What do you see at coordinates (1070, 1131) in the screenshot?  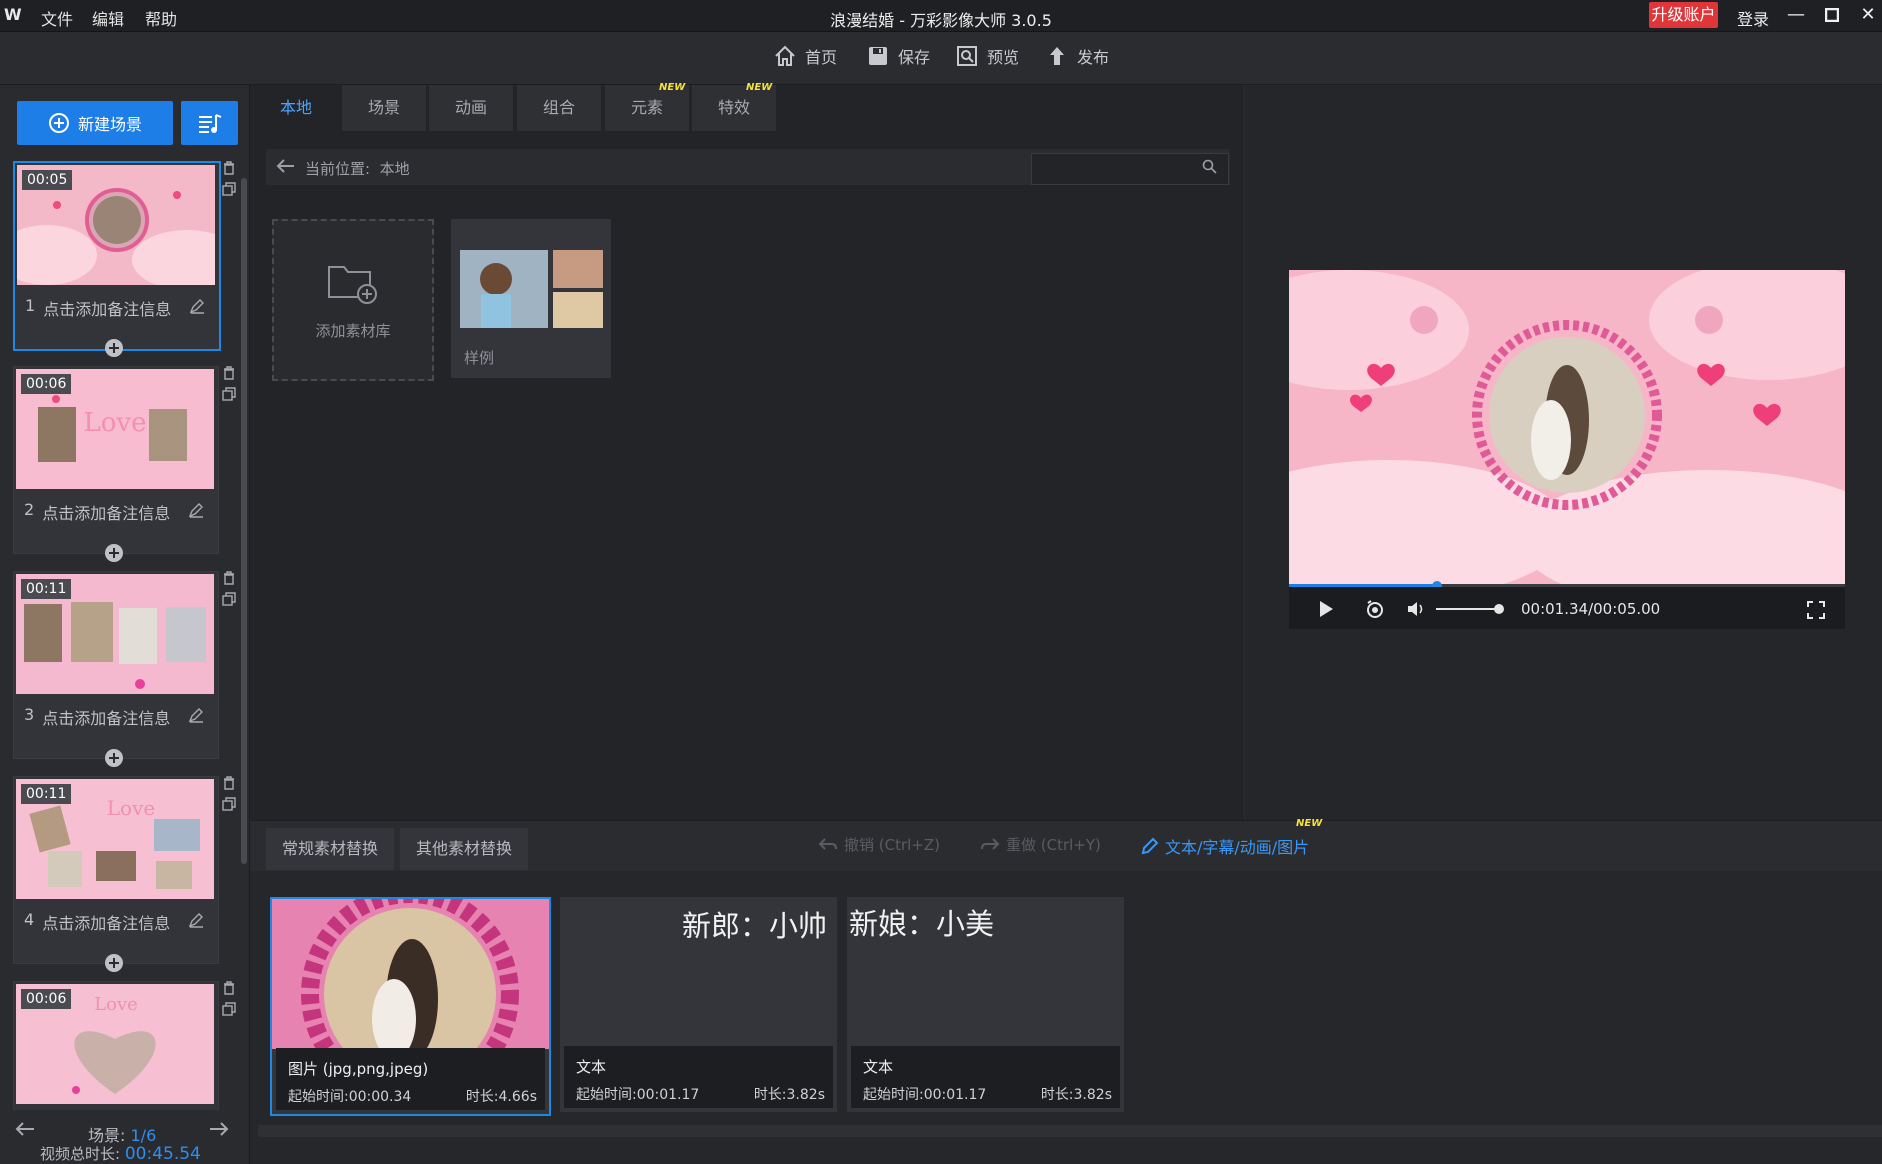 I see `media-horizontal-scrollbar` at bounding box center [1070, 1131].